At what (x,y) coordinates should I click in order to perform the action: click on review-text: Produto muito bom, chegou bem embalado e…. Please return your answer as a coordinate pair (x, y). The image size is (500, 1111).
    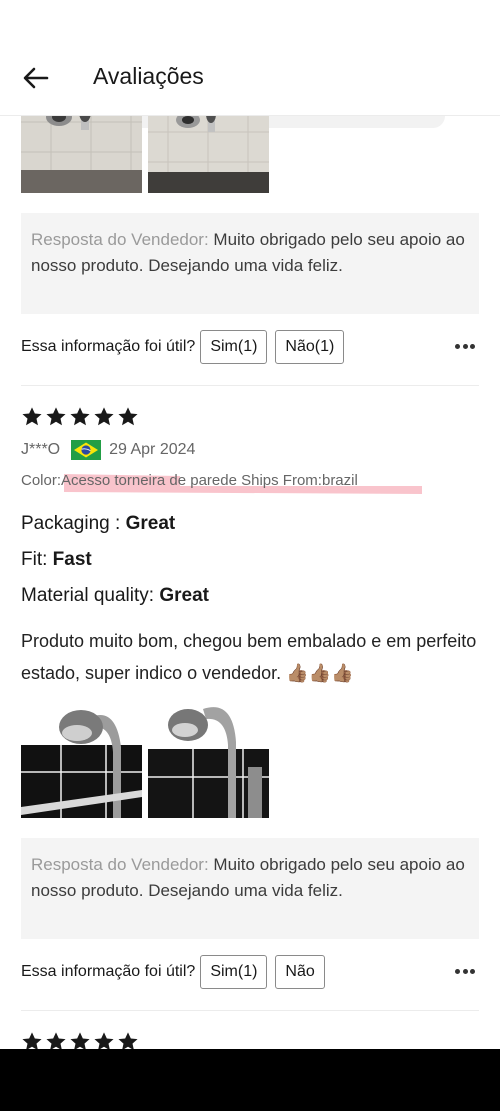
    Looking at the image, I should click on (249, 657).